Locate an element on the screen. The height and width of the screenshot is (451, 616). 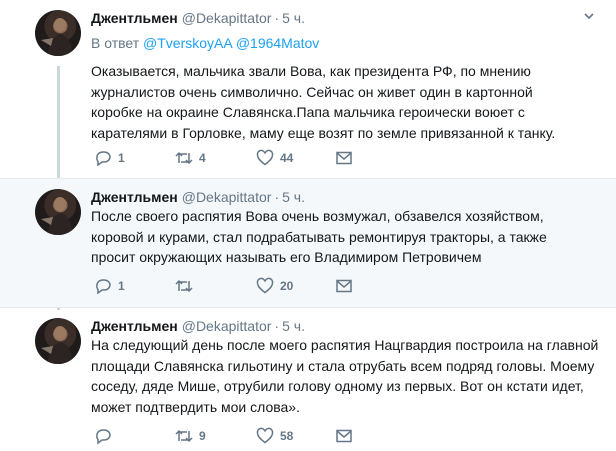
retweet-button: 9 is located at coordinates (190, 436).